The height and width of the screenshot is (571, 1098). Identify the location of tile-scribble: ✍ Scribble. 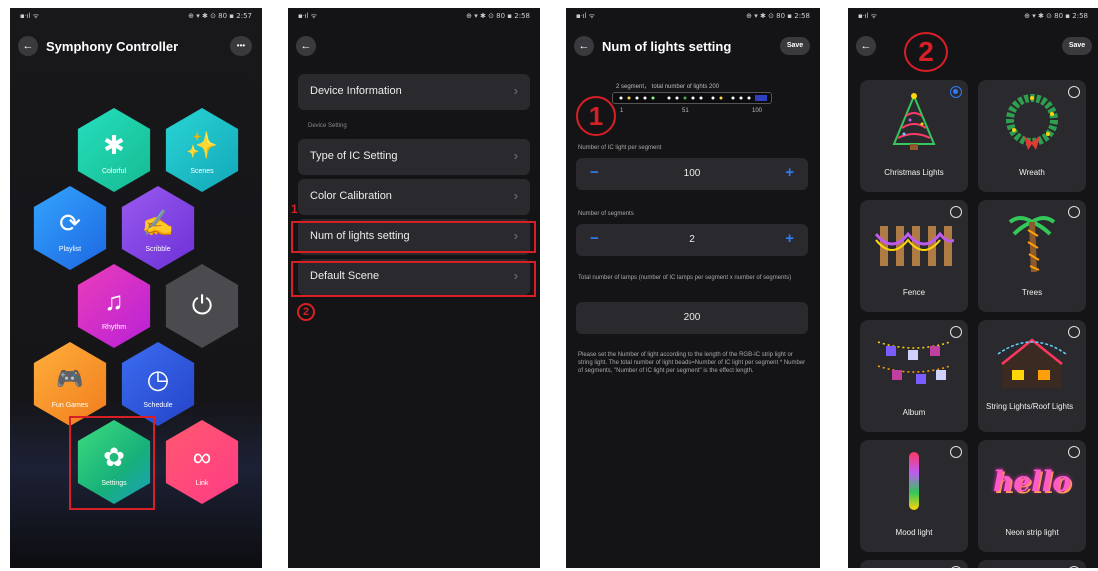
(158, 228).